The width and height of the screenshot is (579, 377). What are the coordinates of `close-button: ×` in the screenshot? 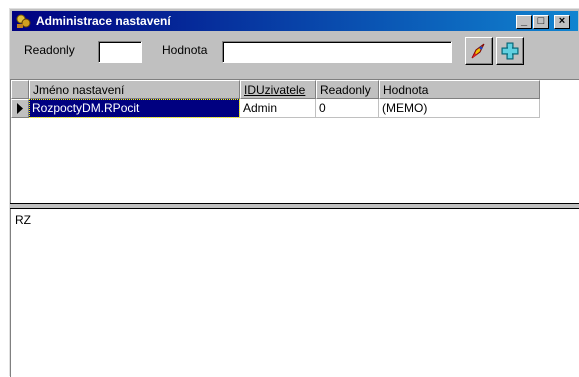 It's located at (562, 22).